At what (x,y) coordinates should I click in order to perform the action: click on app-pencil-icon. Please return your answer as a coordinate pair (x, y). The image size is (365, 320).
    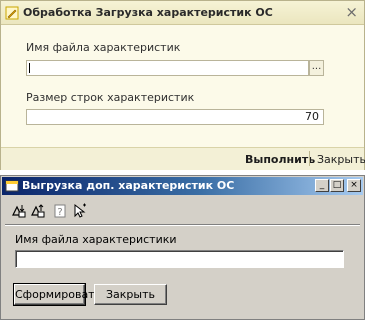
    Looking at the image, I should click on (12, 13).